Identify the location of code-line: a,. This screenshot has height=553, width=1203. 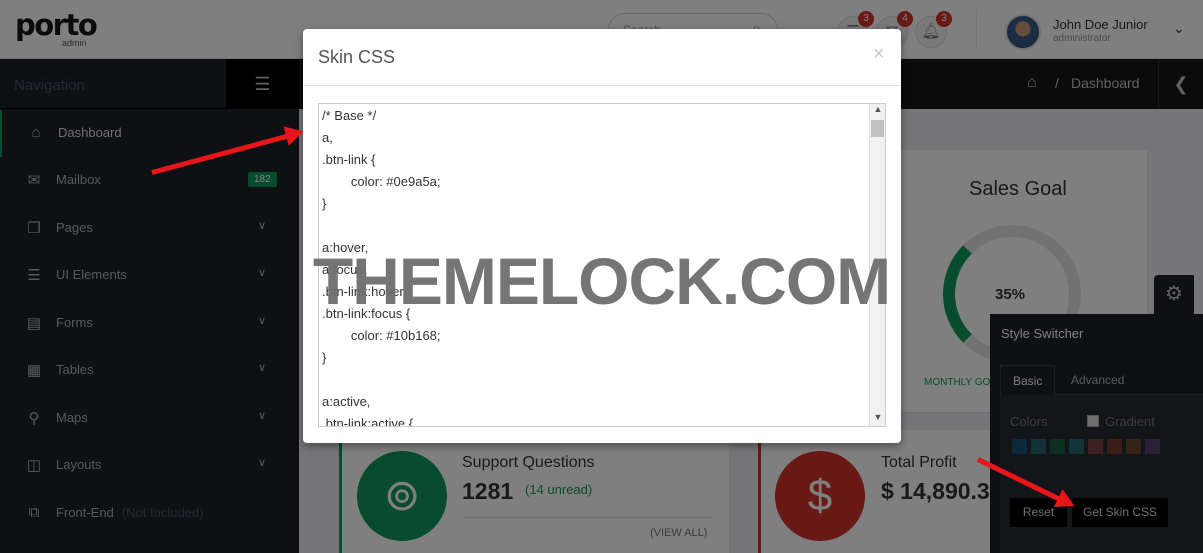
(327, 137).